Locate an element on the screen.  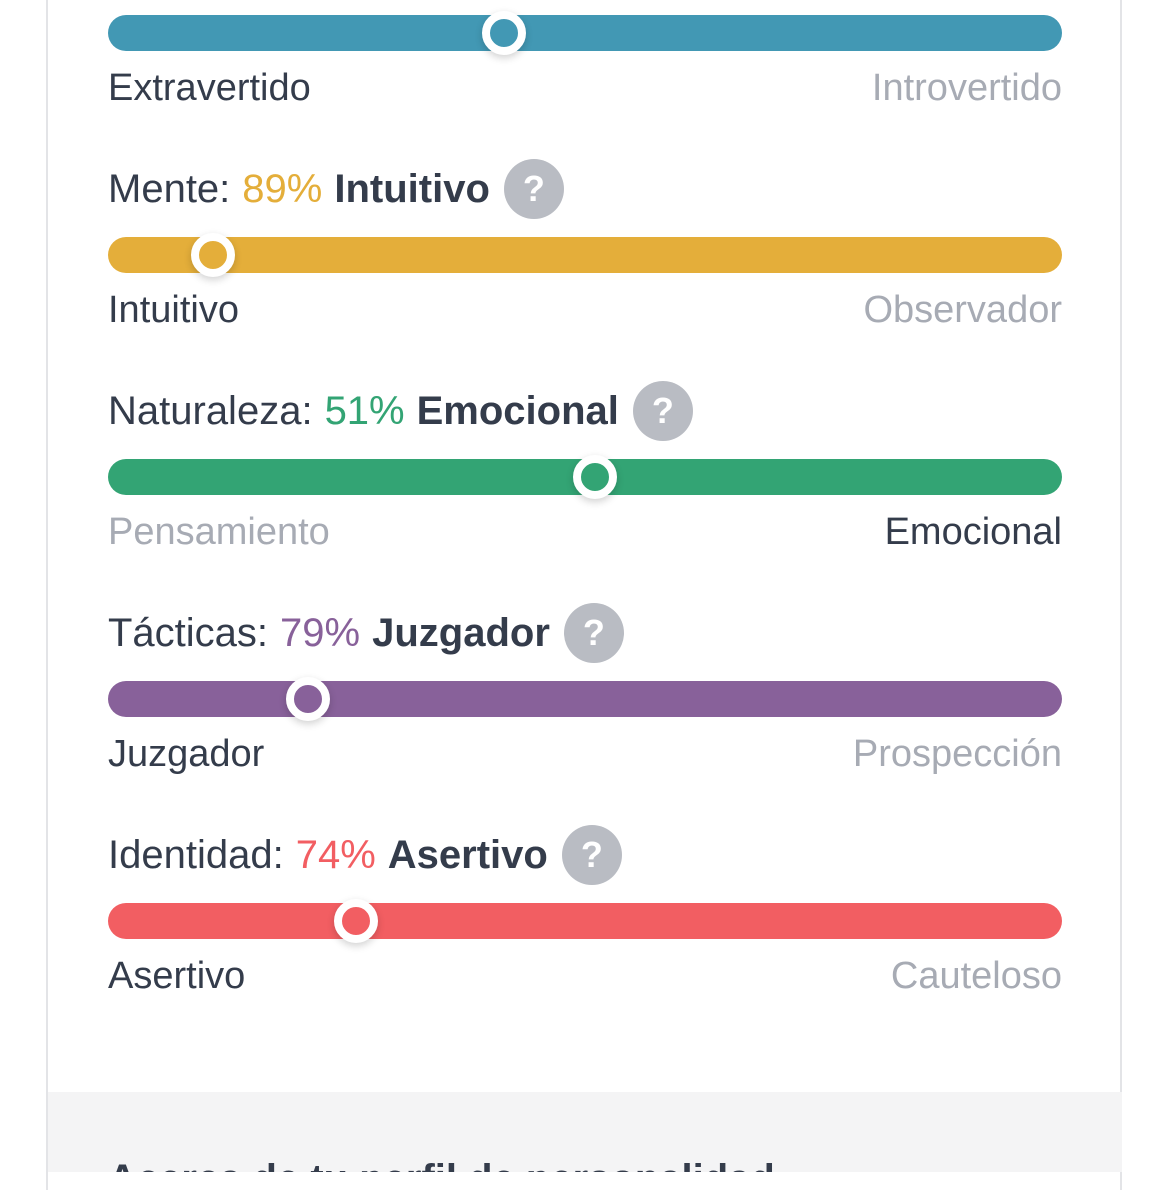
trait-percent: 89% is located at coordinates (282, 188).